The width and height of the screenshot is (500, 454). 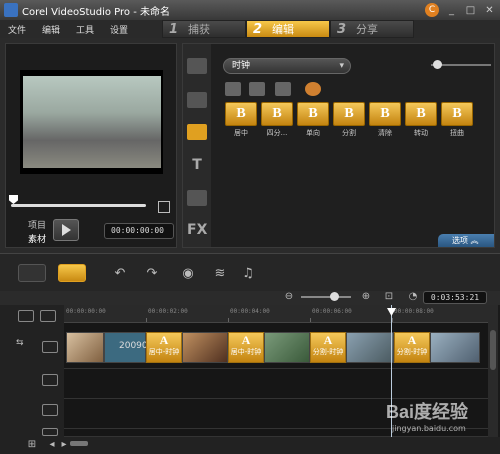 What do you see at coordinates (429, 428) in the screenshot?
I see `watermark-url: jingyan.baidu.com` at bounding box center [429, 428].